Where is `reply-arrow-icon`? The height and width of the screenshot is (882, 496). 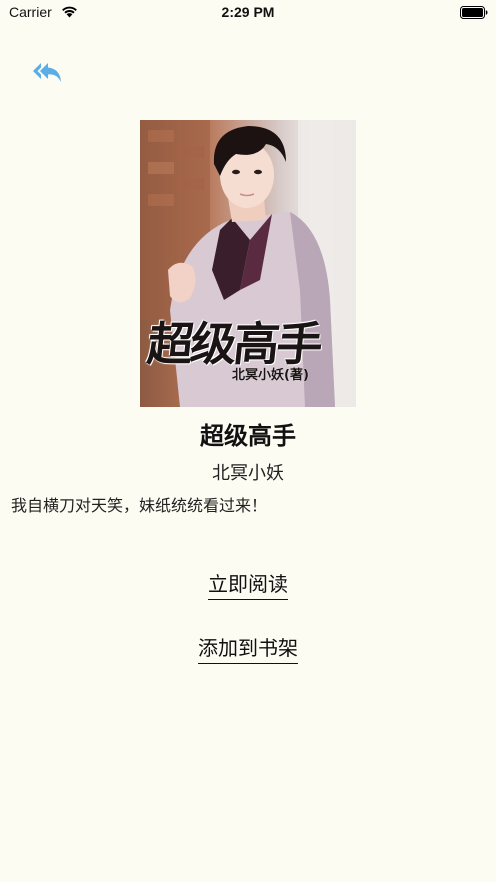
reply-arrow-icon is located at coordinates (47, 72).